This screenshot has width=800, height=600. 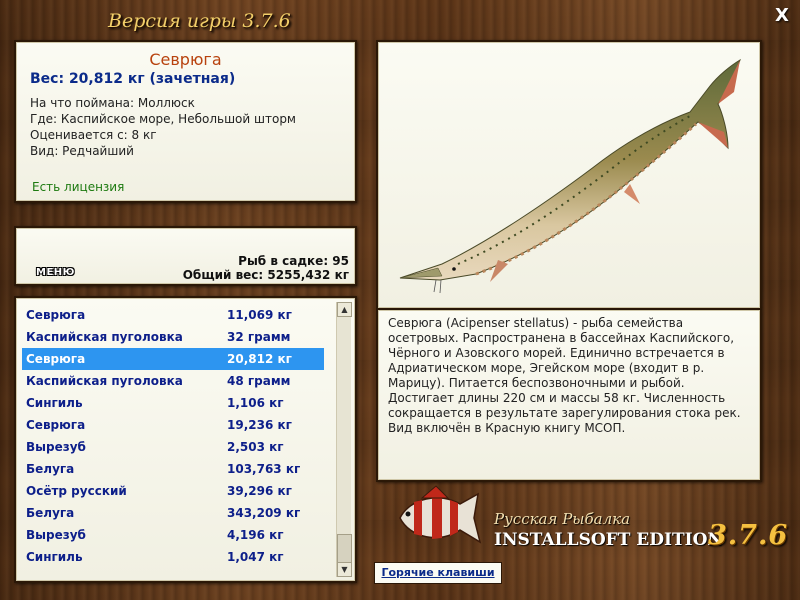 What do you see at coordinates (344, 439) in the screenshot?
I see `list-scrollbar: ▲ ▼` at bounding box center [344, 439].